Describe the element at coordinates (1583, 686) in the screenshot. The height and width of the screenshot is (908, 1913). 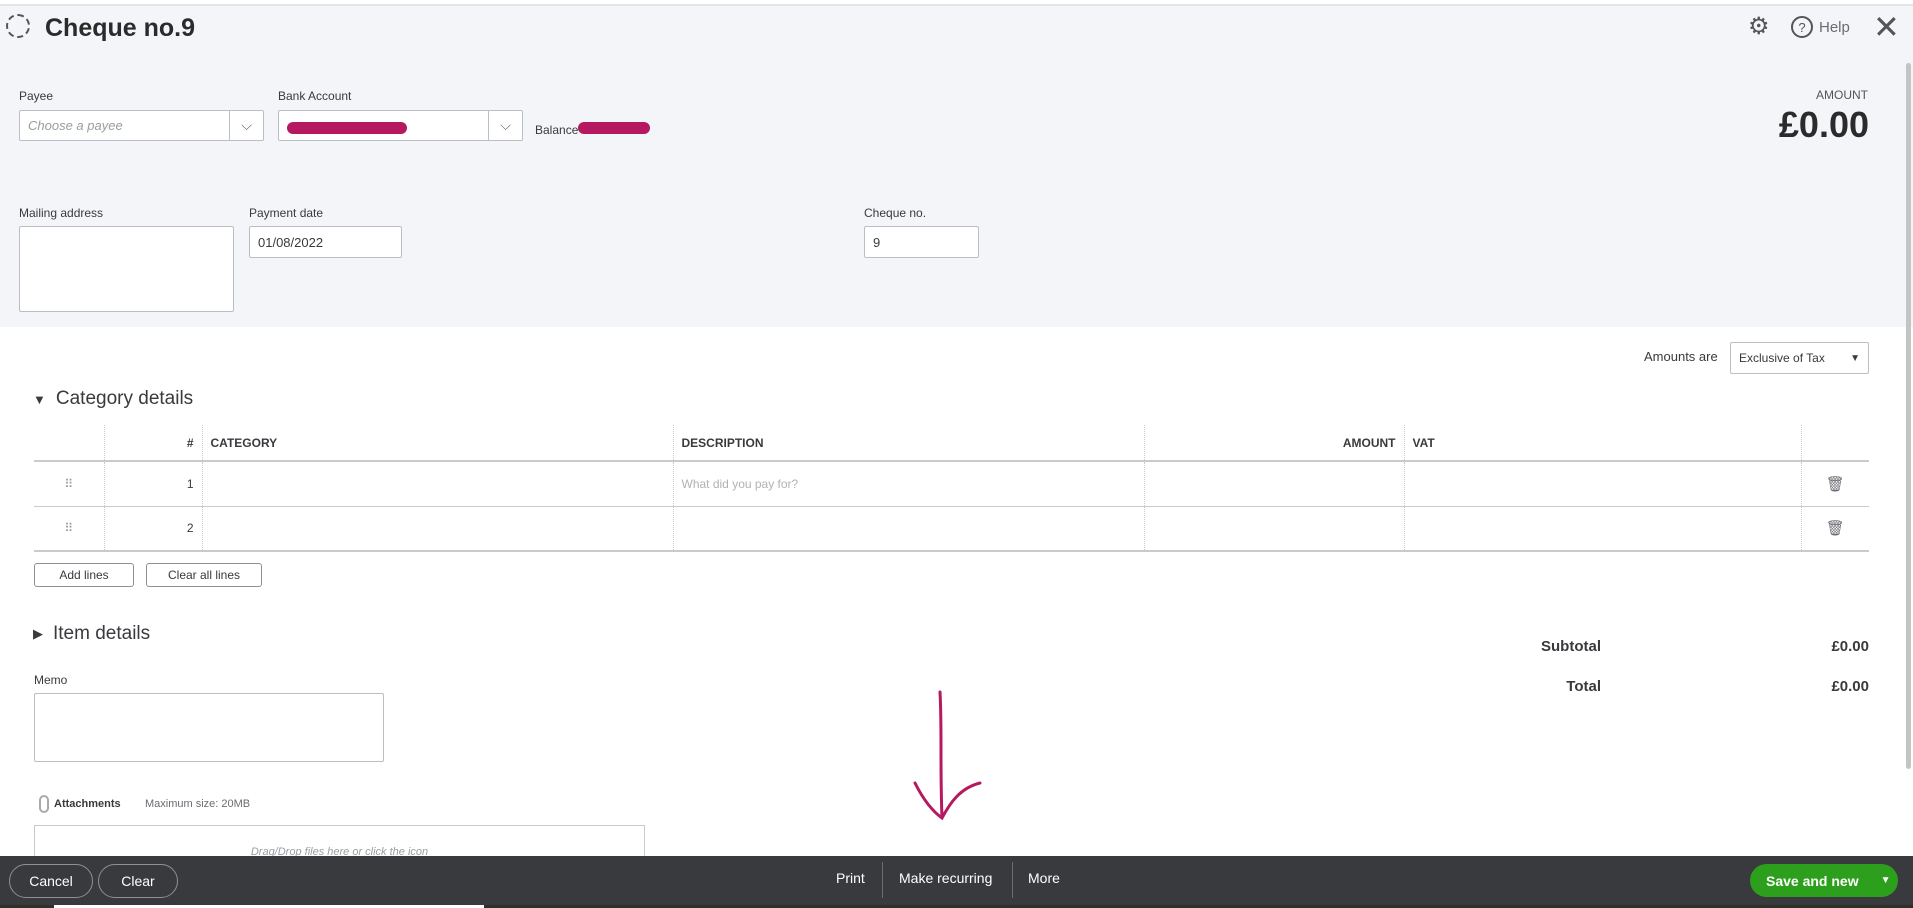
I see `total-label: Total` at that location.